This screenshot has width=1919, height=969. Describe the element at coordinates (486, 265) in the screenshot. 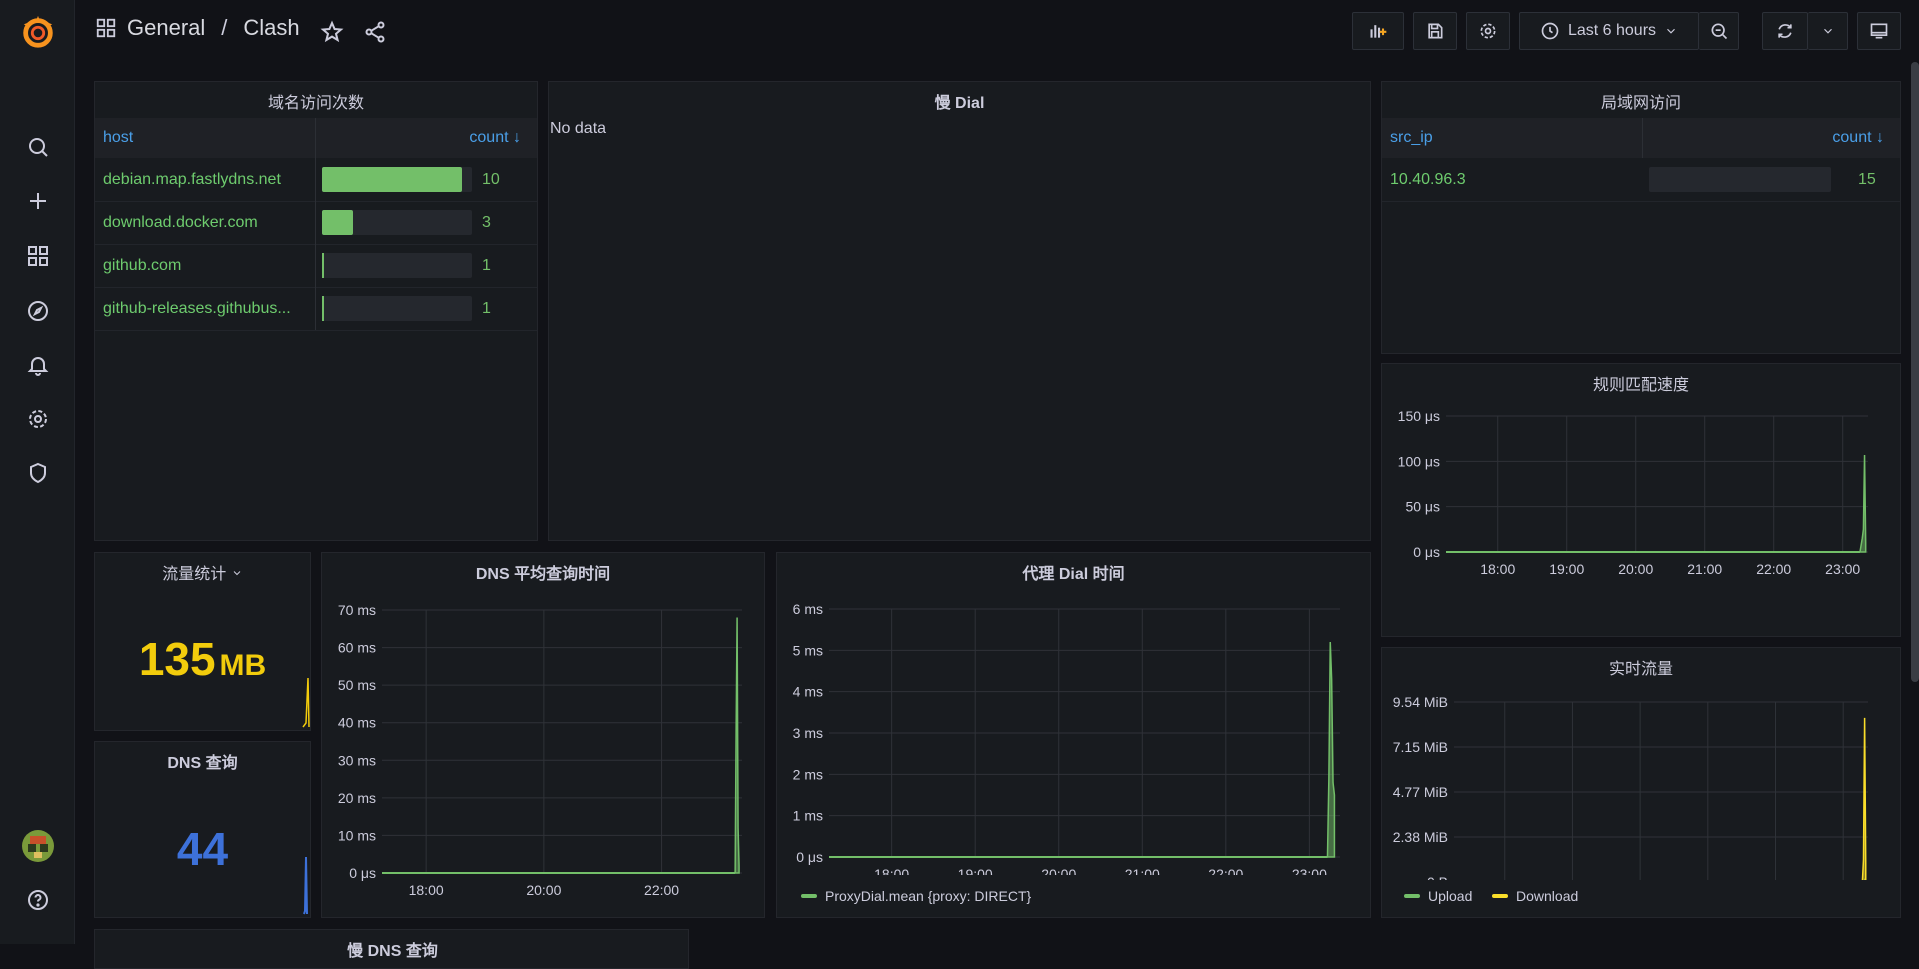

I see `count-cell: 1` at that location.